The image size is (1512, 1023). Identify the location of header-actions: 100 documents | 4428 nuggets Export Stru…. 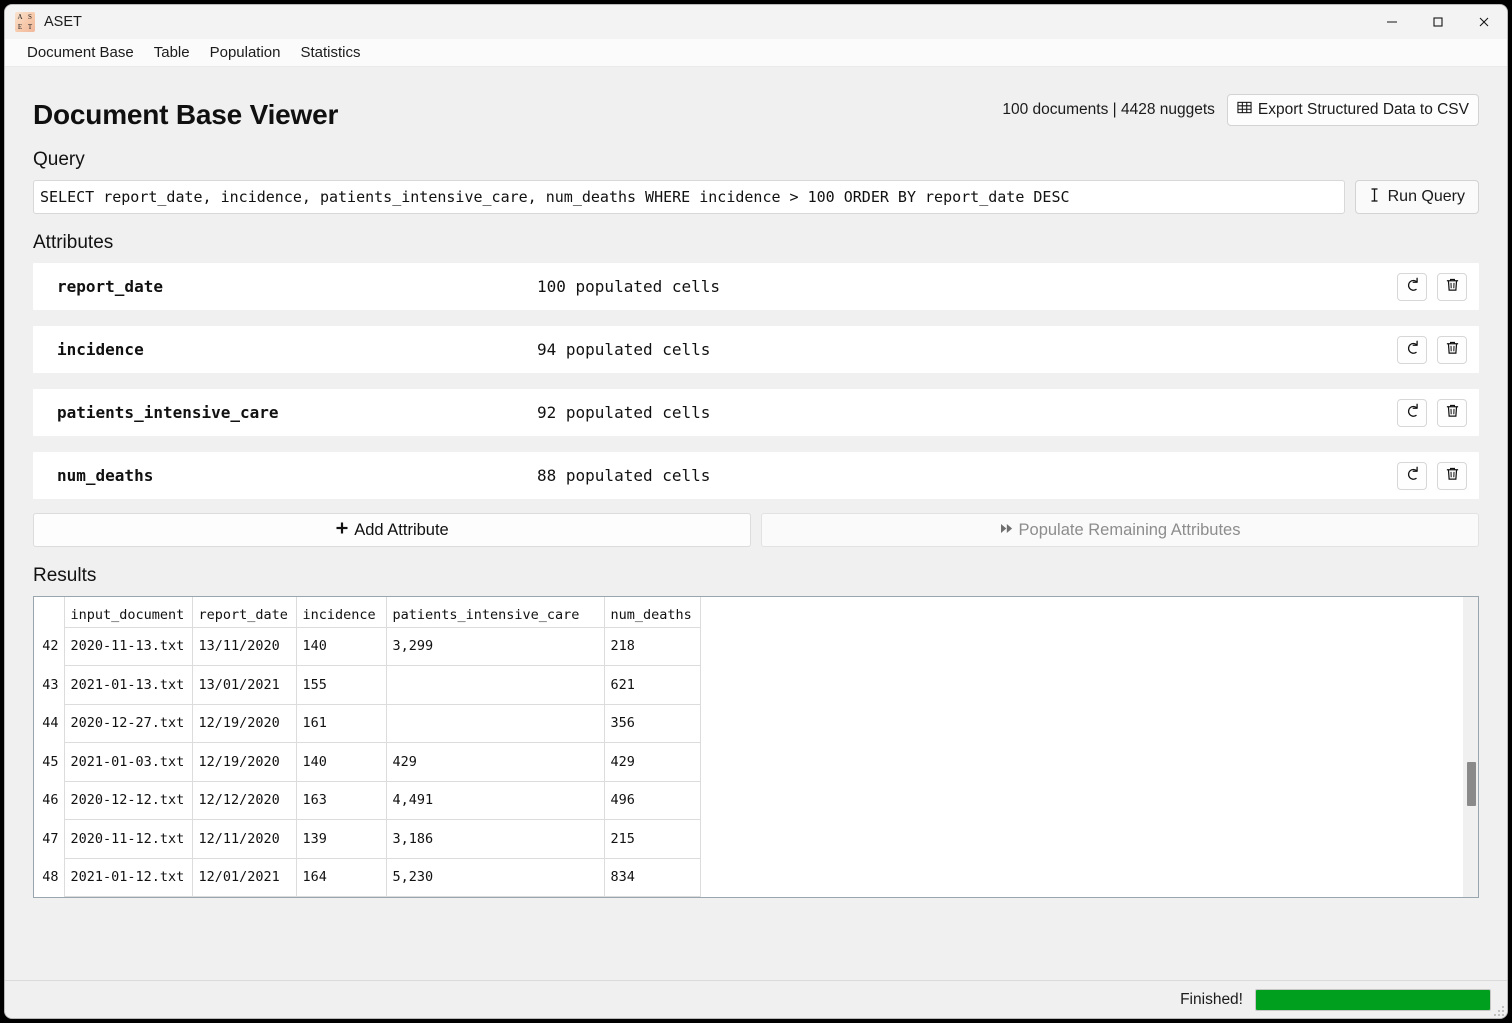
(1240, 112).